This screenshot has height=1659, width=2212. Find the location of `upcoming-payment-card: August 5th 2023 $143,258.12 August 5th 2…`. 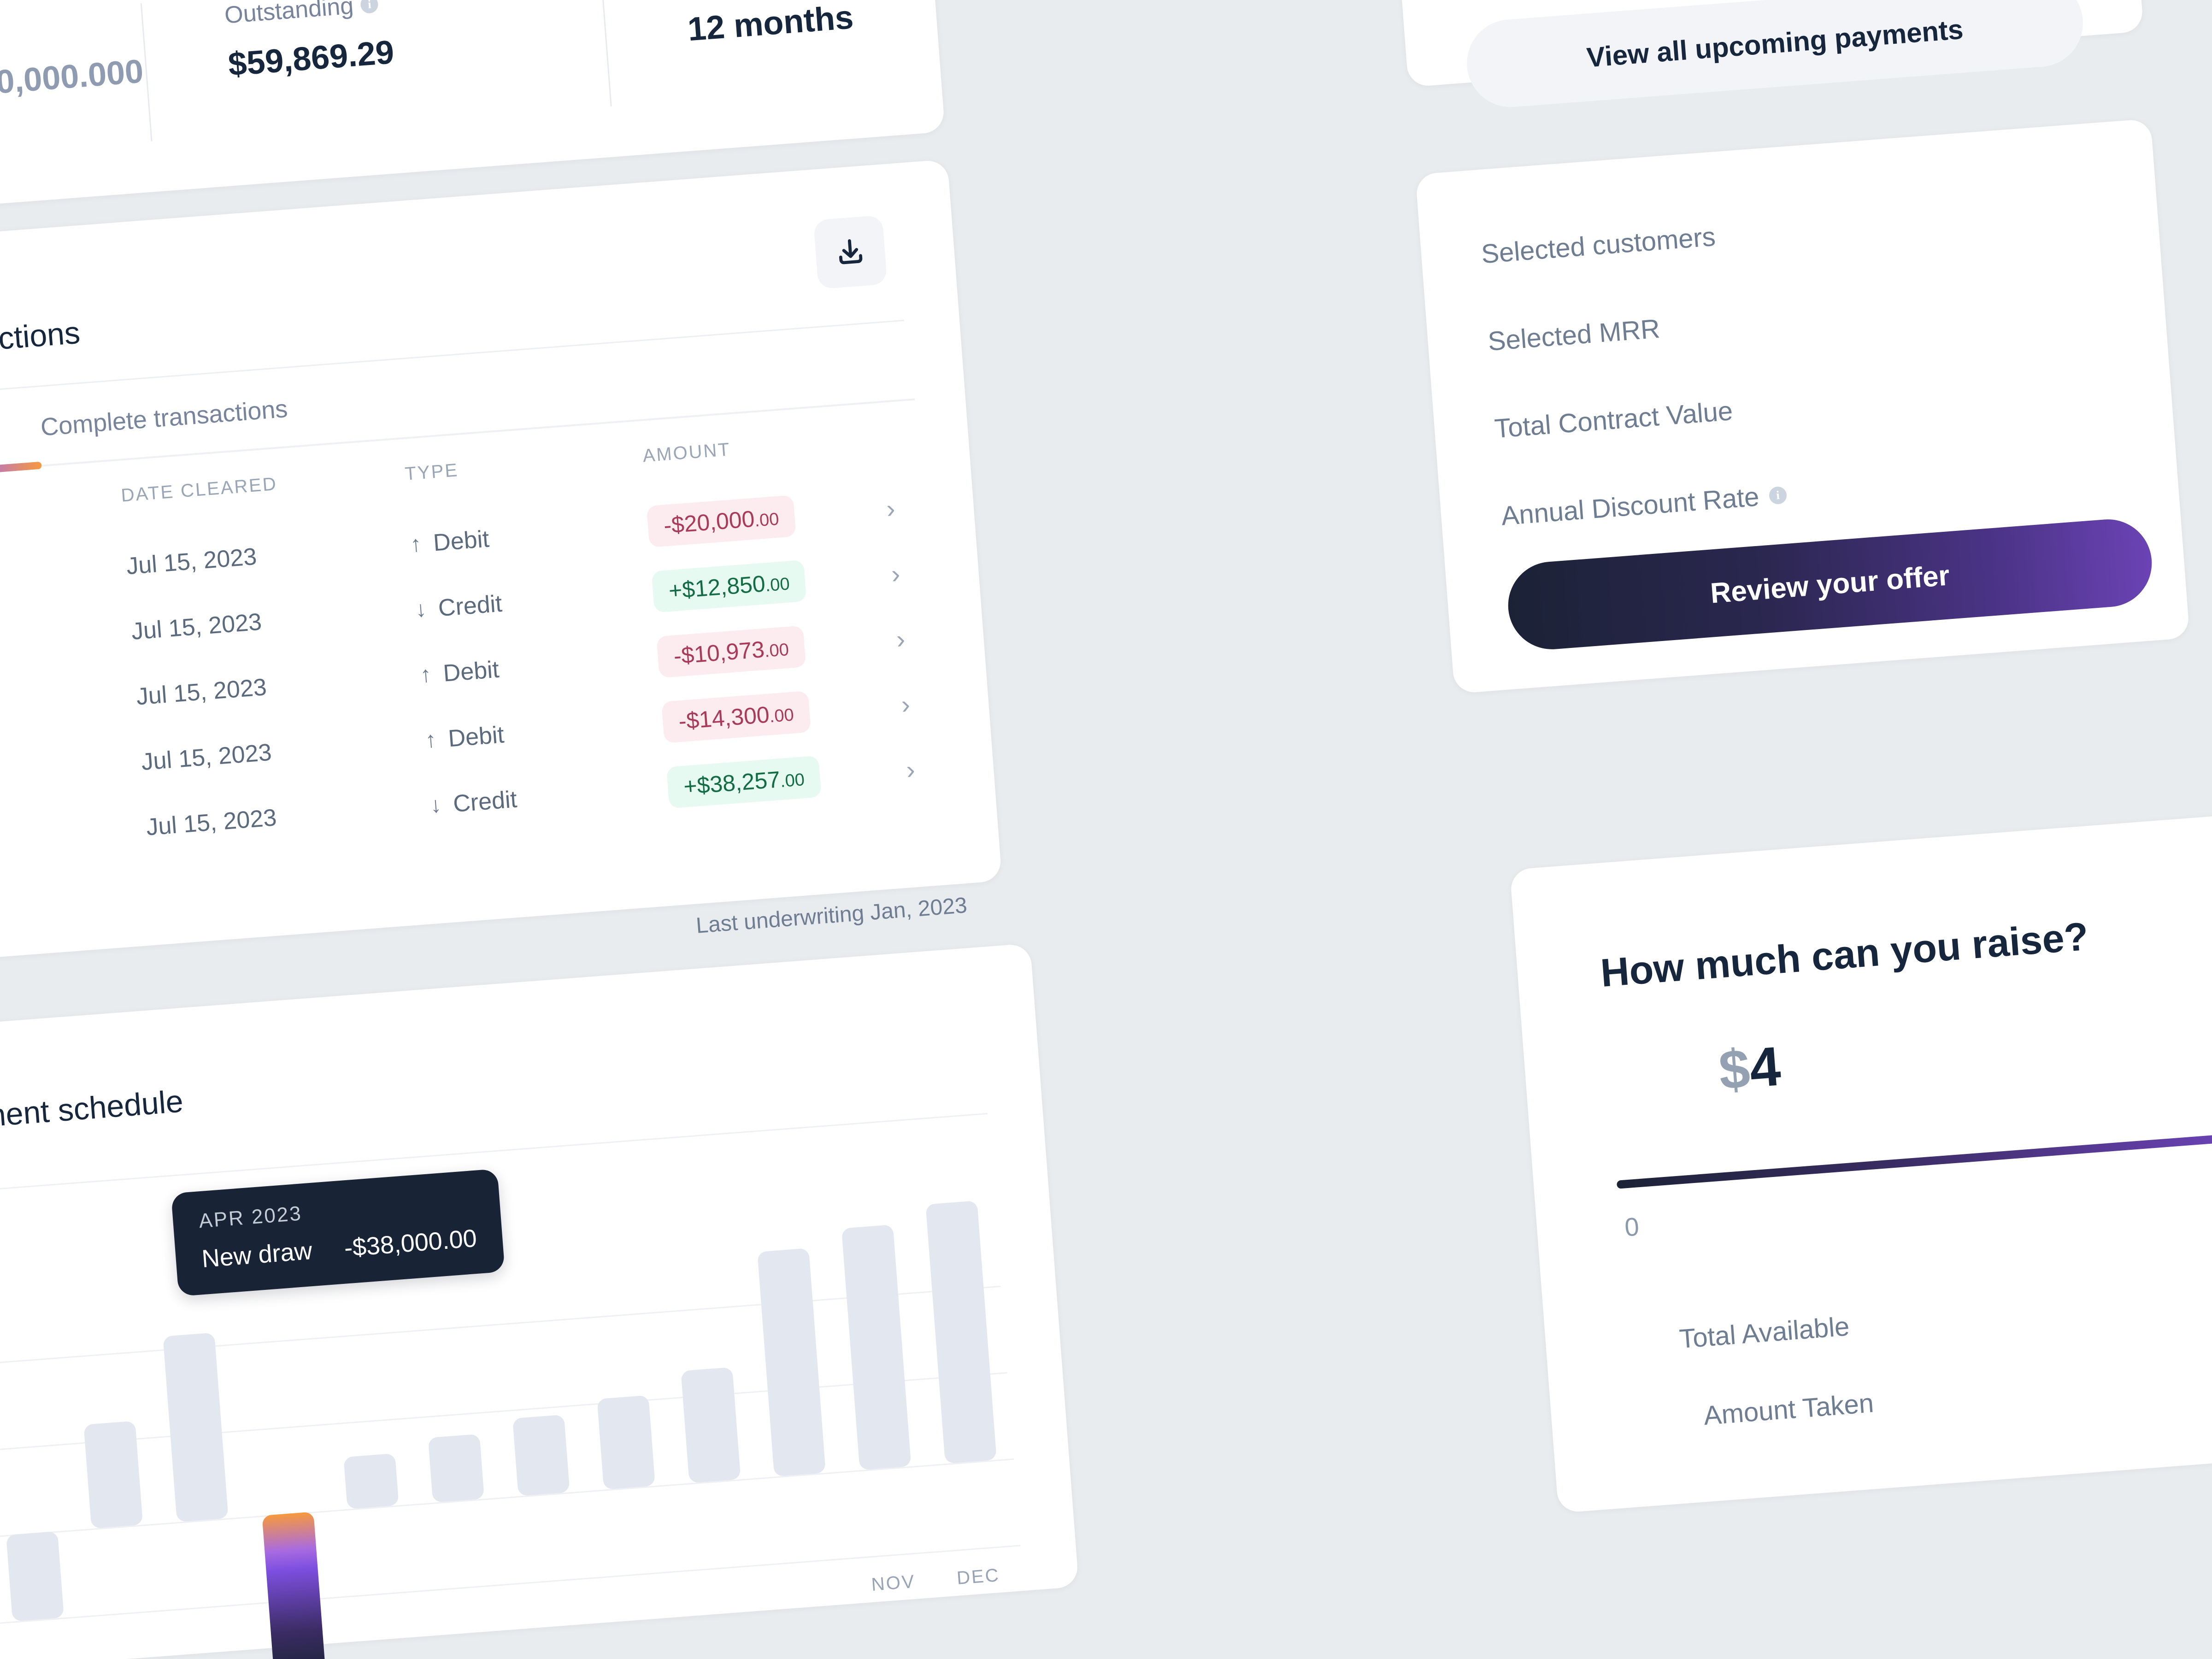

upcoming-payment-card: August 5th 2023 $143,258.12 August 5th 2… is located at coordinates (1756, 55).